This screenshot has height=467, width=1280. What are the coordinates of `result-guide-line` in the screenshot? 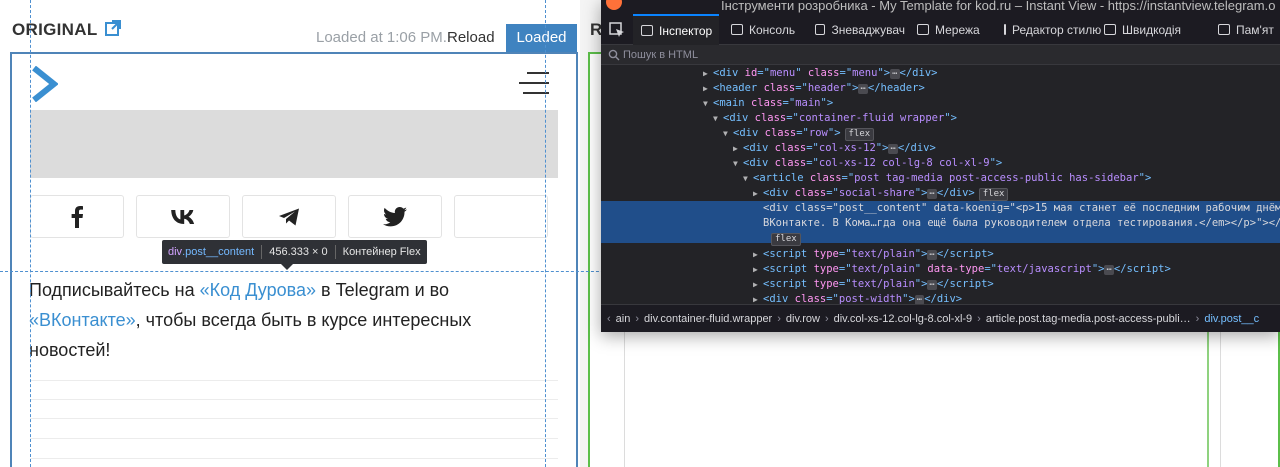 It's located at (624, 399).